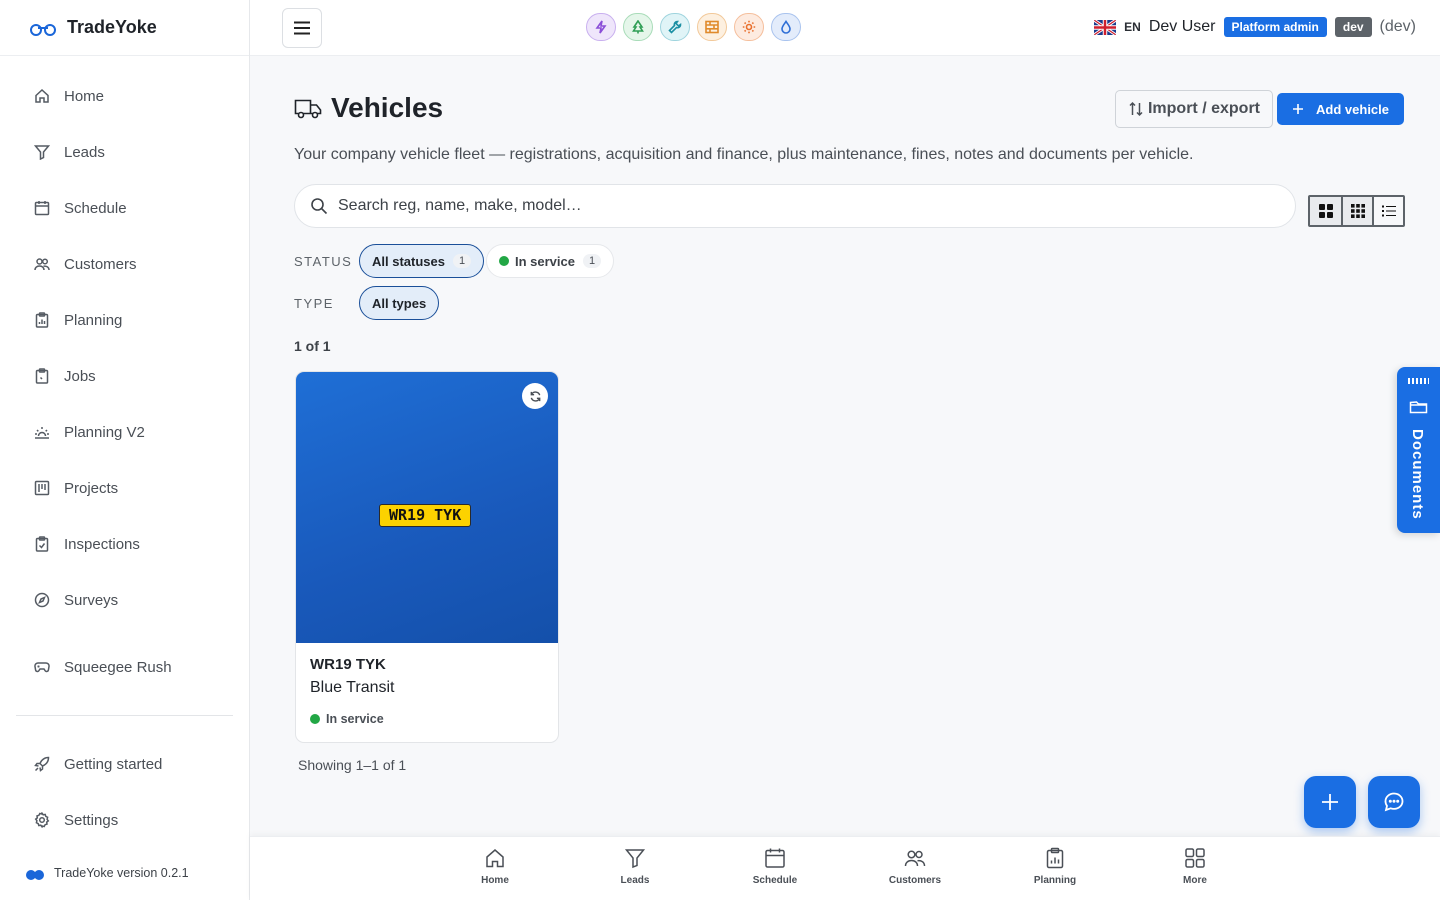 Image resolution: width=1440 pixels, height=900 pixels. I want to click on bottom-nav-label: Home, so click(495, 880).